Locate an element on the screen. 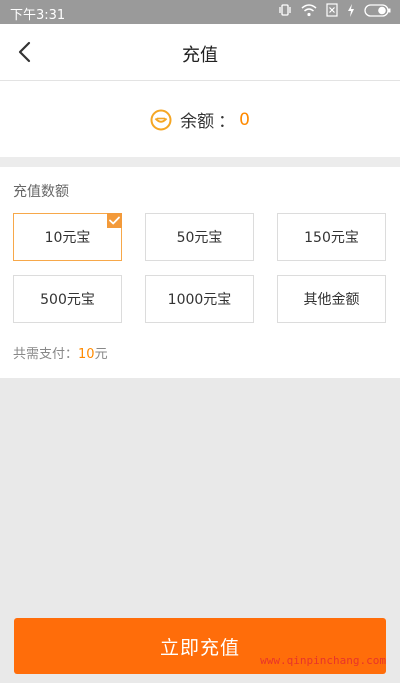 The image size is (400, 683). checkmark-icon is located at coordinates (114, 220).